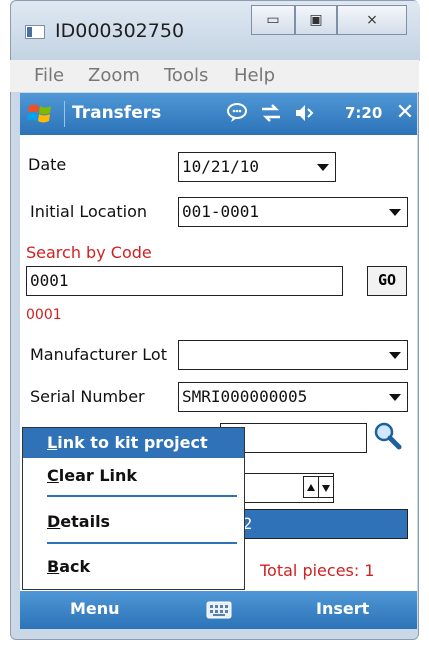 This screenshot has height=645, width=429. What do you see at coordinates (184, 281) in the screenshot?
I see `search-code-input: 0001` at bounding box center [184, 281].